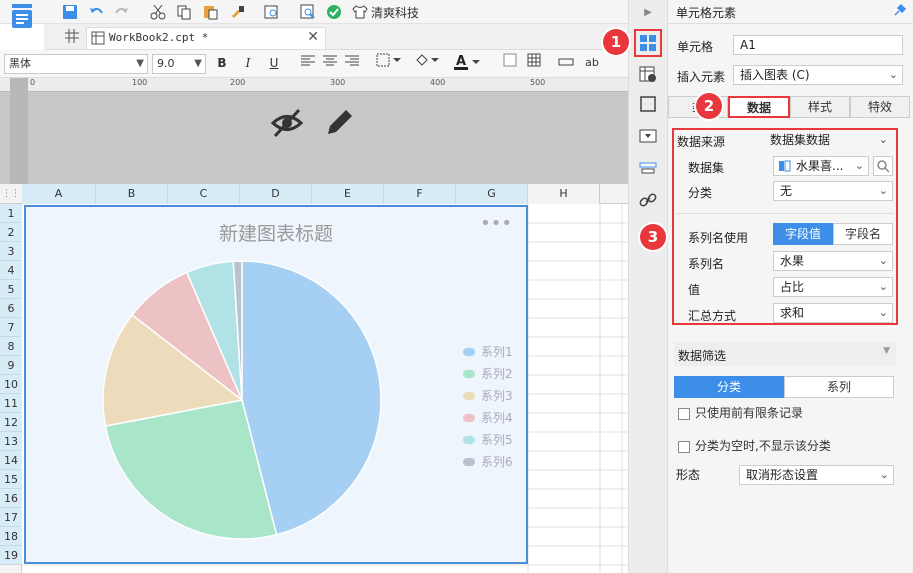  I want to click on column-header: F, so click(420, 194).